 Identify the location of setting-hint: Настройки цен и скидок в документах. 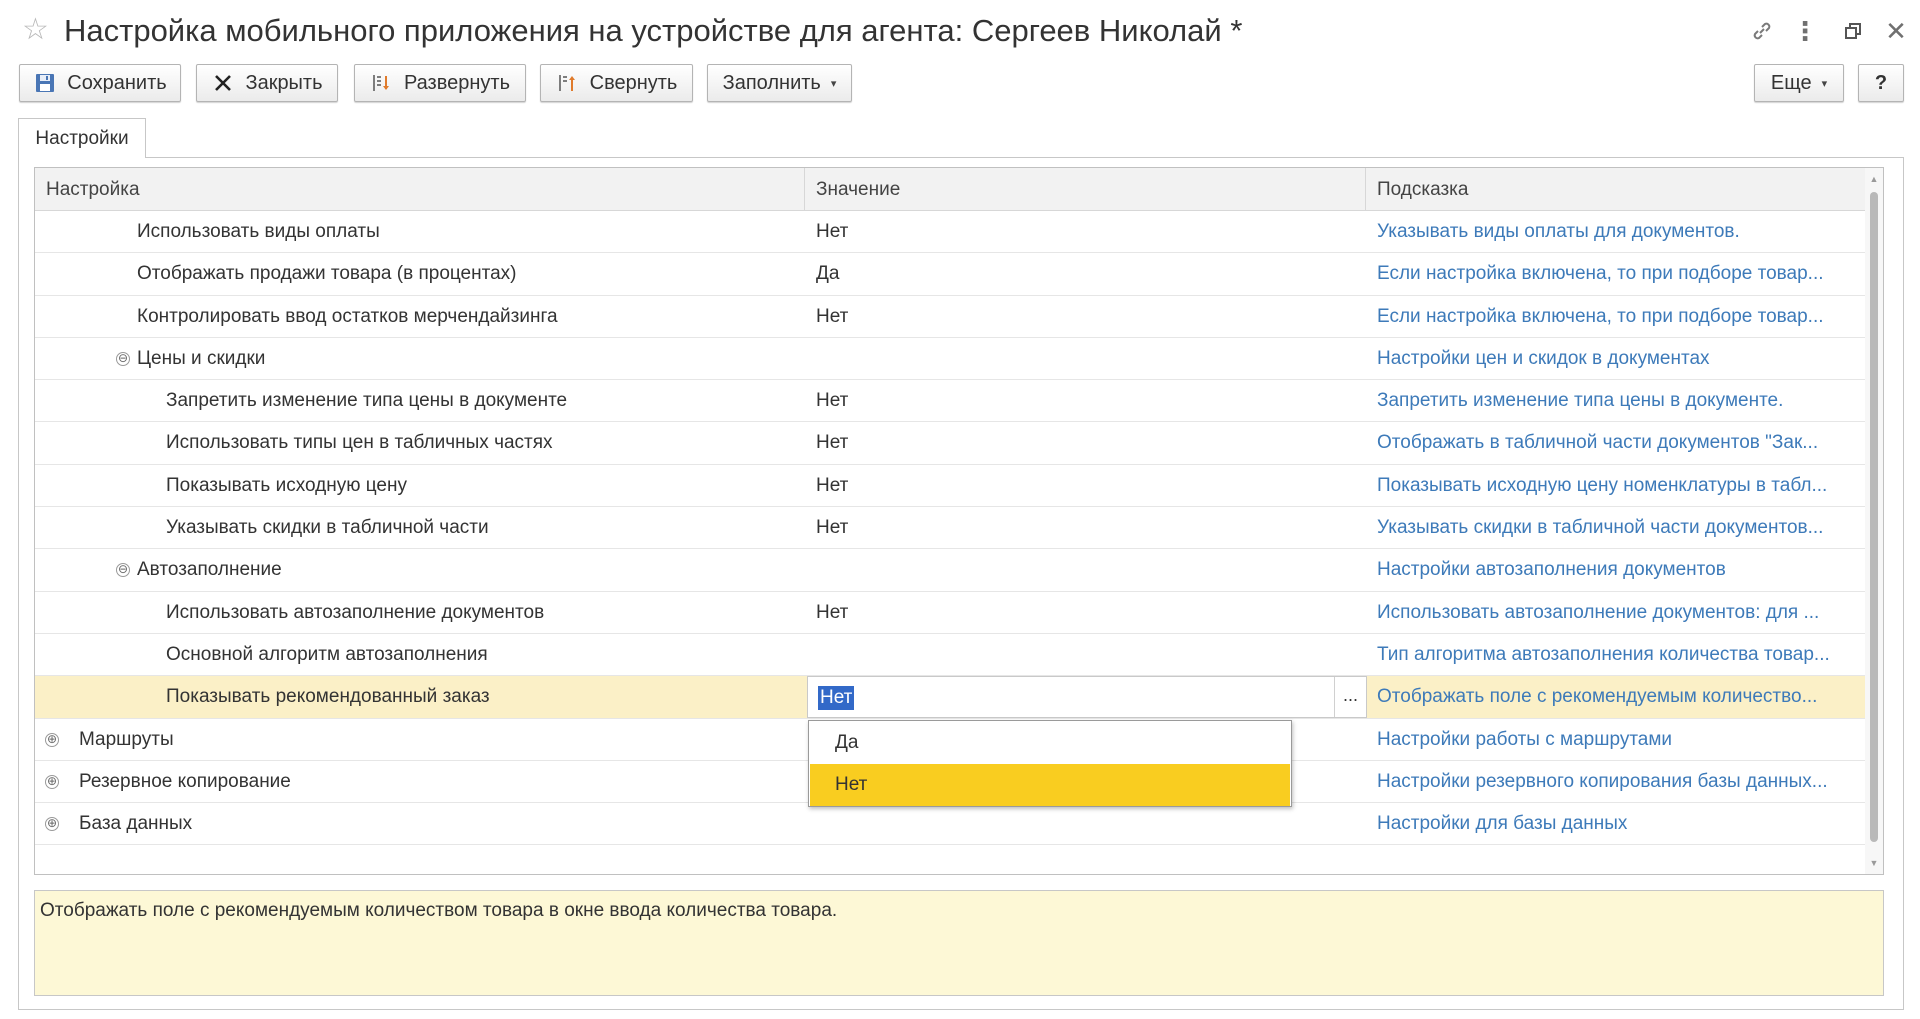
(1543, 358).